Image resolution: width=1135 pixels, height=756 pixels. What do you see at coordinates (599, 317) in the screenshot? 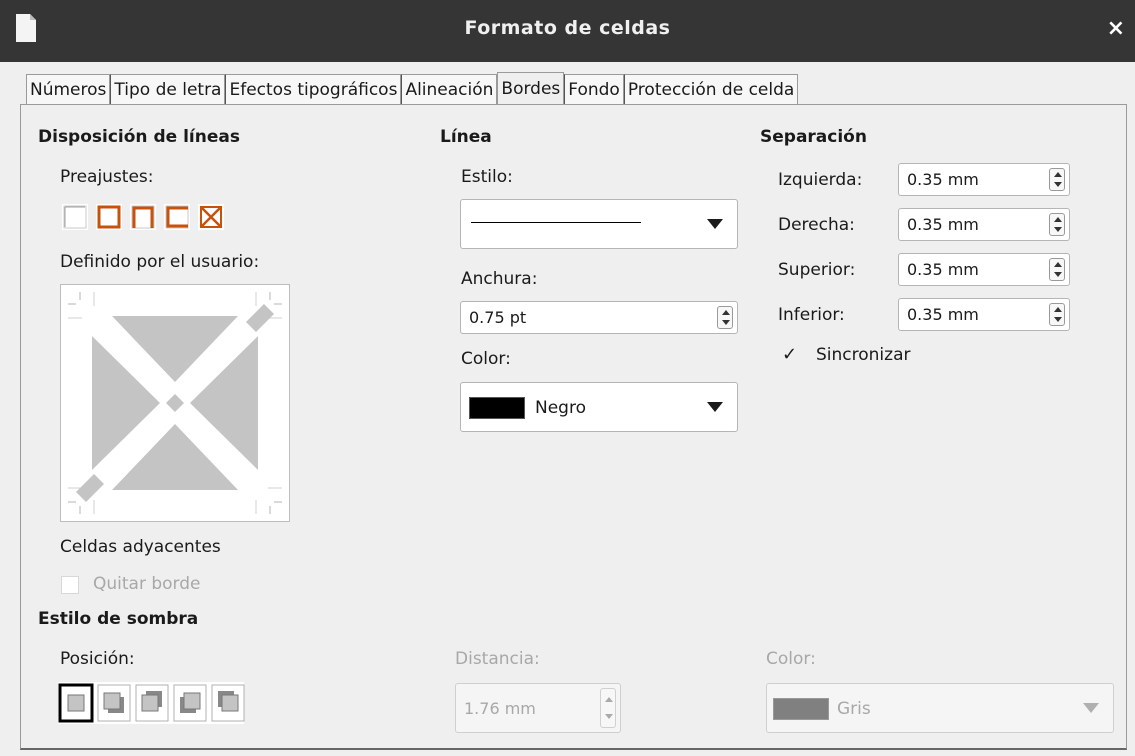
I see `line-width-spinbox: 0.75 pt` at bounding box center [599, 317].